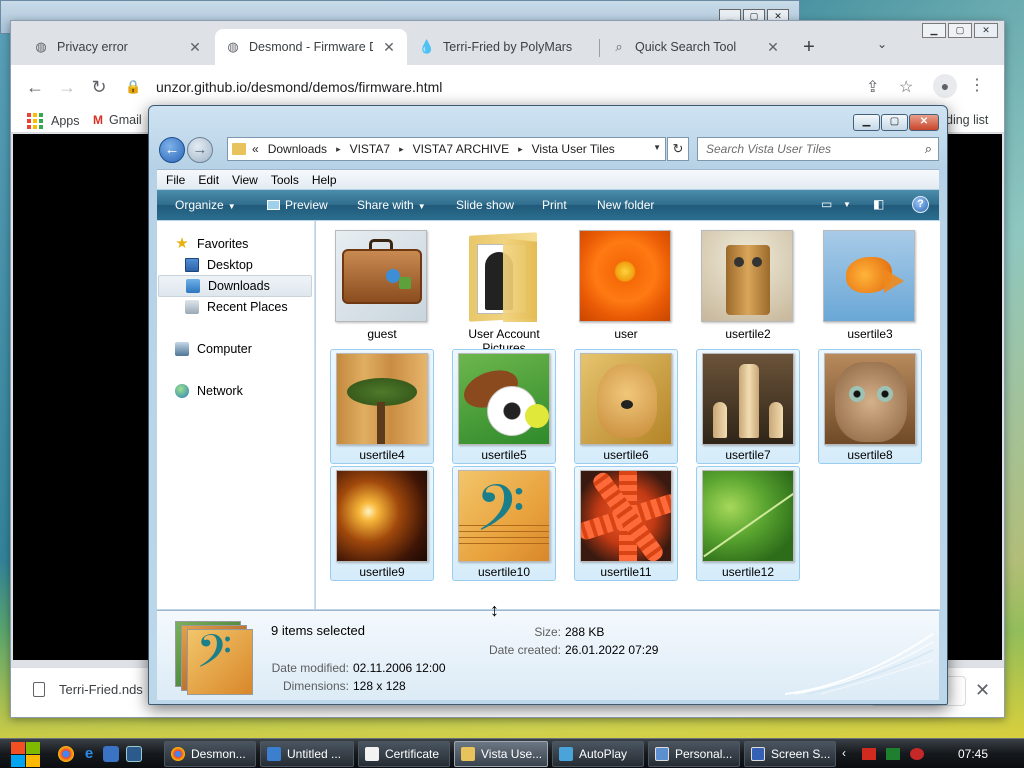 This screenshot has width=1024, height=768. Describe the element at coordinates (573, 149) in the screenshot. I see `breadcrumb-vista-user-tiles: Vista User Tiles` at that location.